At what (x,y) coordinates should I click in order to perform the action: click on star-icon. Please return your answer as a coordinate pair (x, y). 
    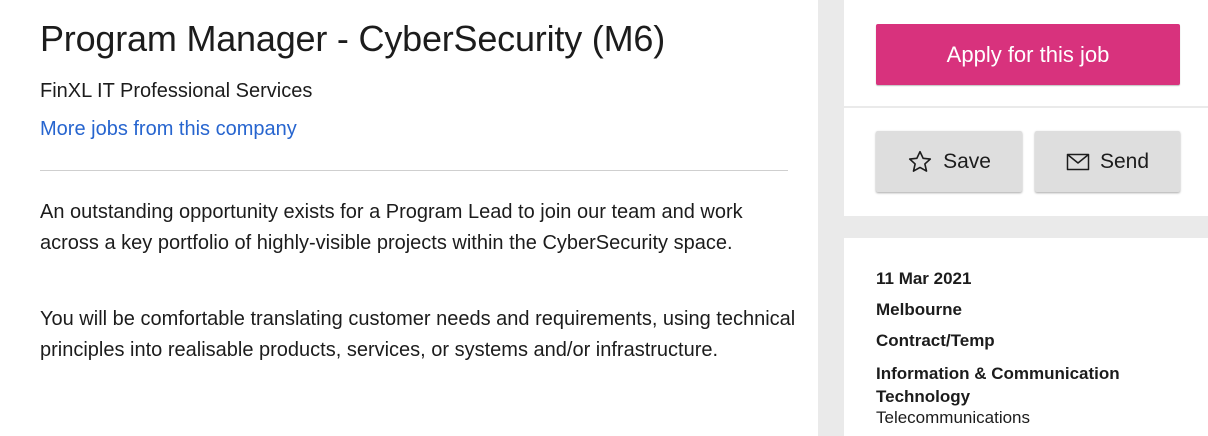
    Looking at the image, I should click on (920, 162).